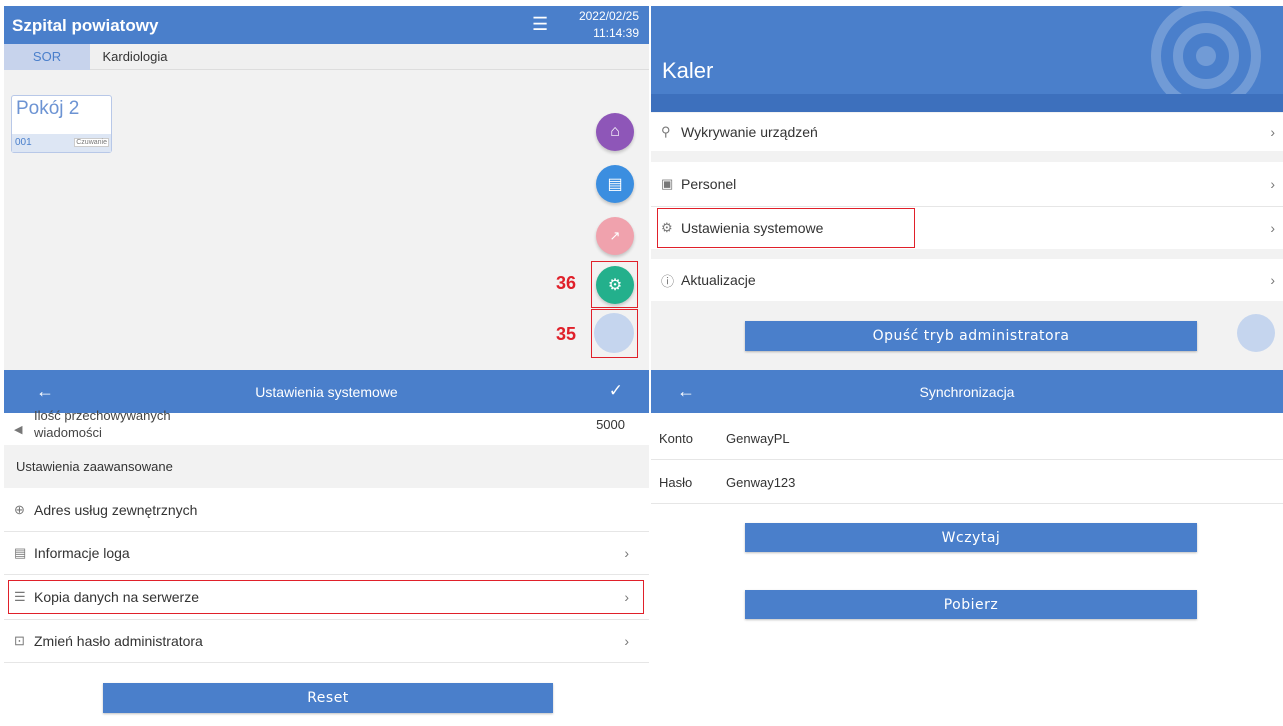 This screenshot has width=1283, height=726. I want to click on item-zmien-label: Zmień hasło administratora, so click(118, 641).